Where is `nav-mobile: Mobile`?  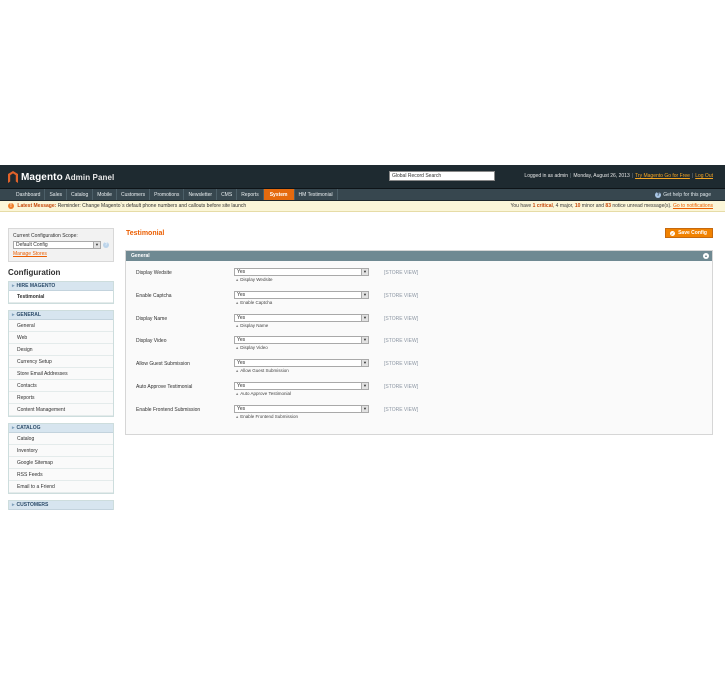
nav-mobile: Mobile is located at coordinates (105, 194).